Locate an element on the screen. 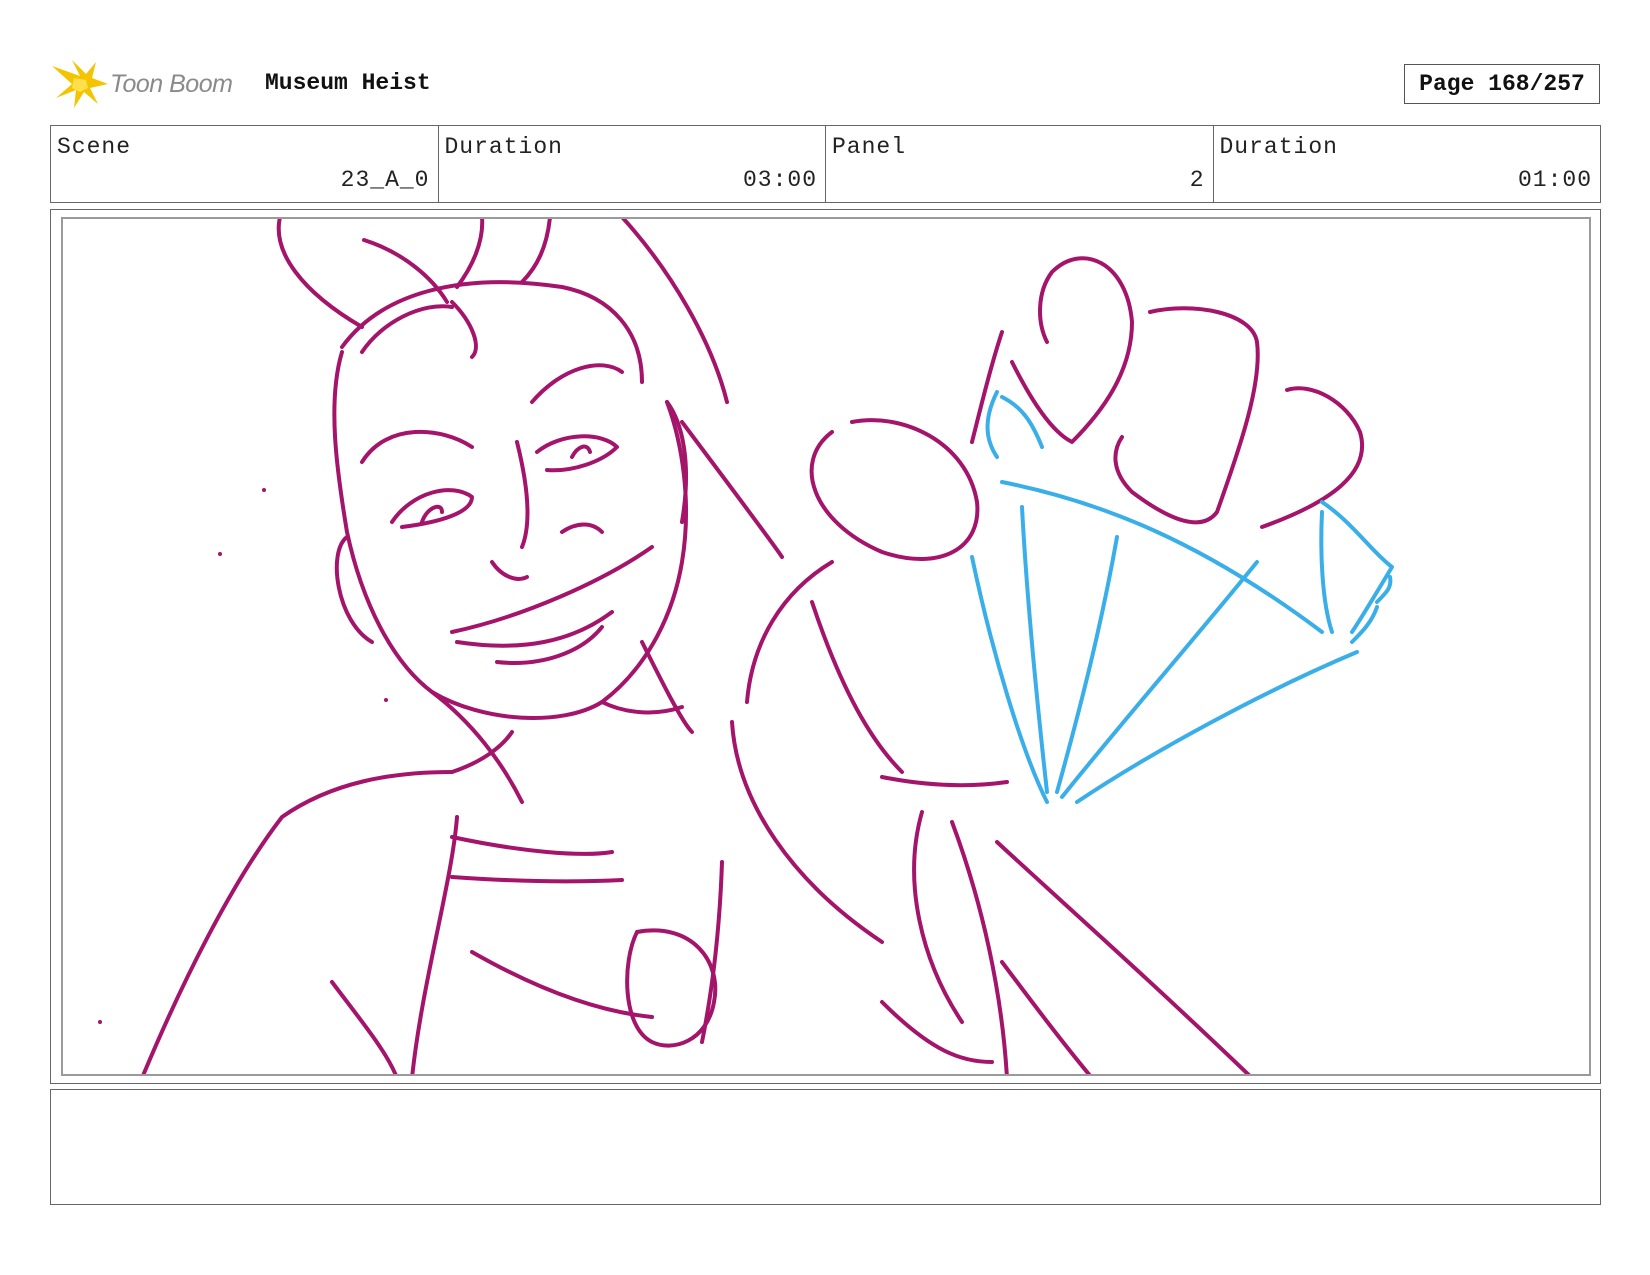 This screenshot has width=1650, height=1275. logo-text: Toon Boom is located at coordinates (171, 83).